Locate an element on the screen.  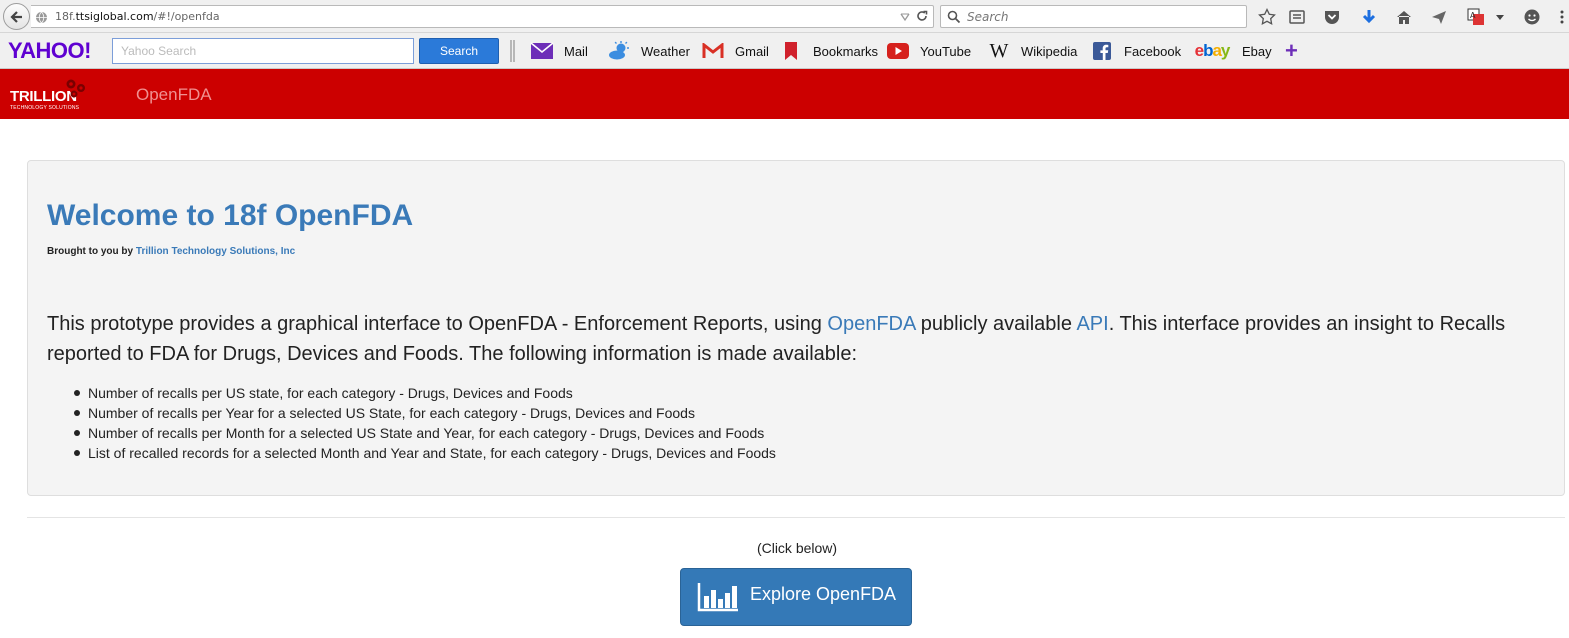
company-link: Trillion Technology Solutions, Inc is located at coordinates (215, 251).